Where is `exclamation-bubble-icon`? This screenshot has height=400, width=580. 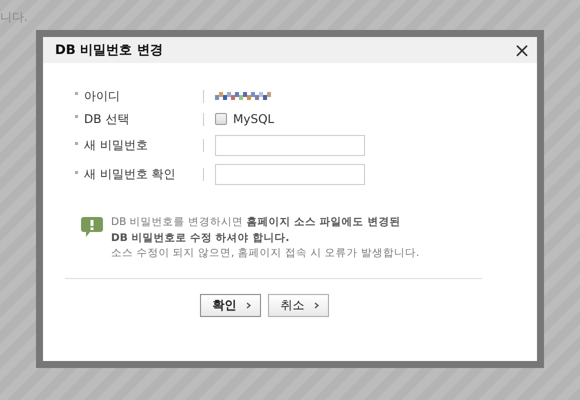
exclamation-bubble-icon is located at coordinates (92, 227).